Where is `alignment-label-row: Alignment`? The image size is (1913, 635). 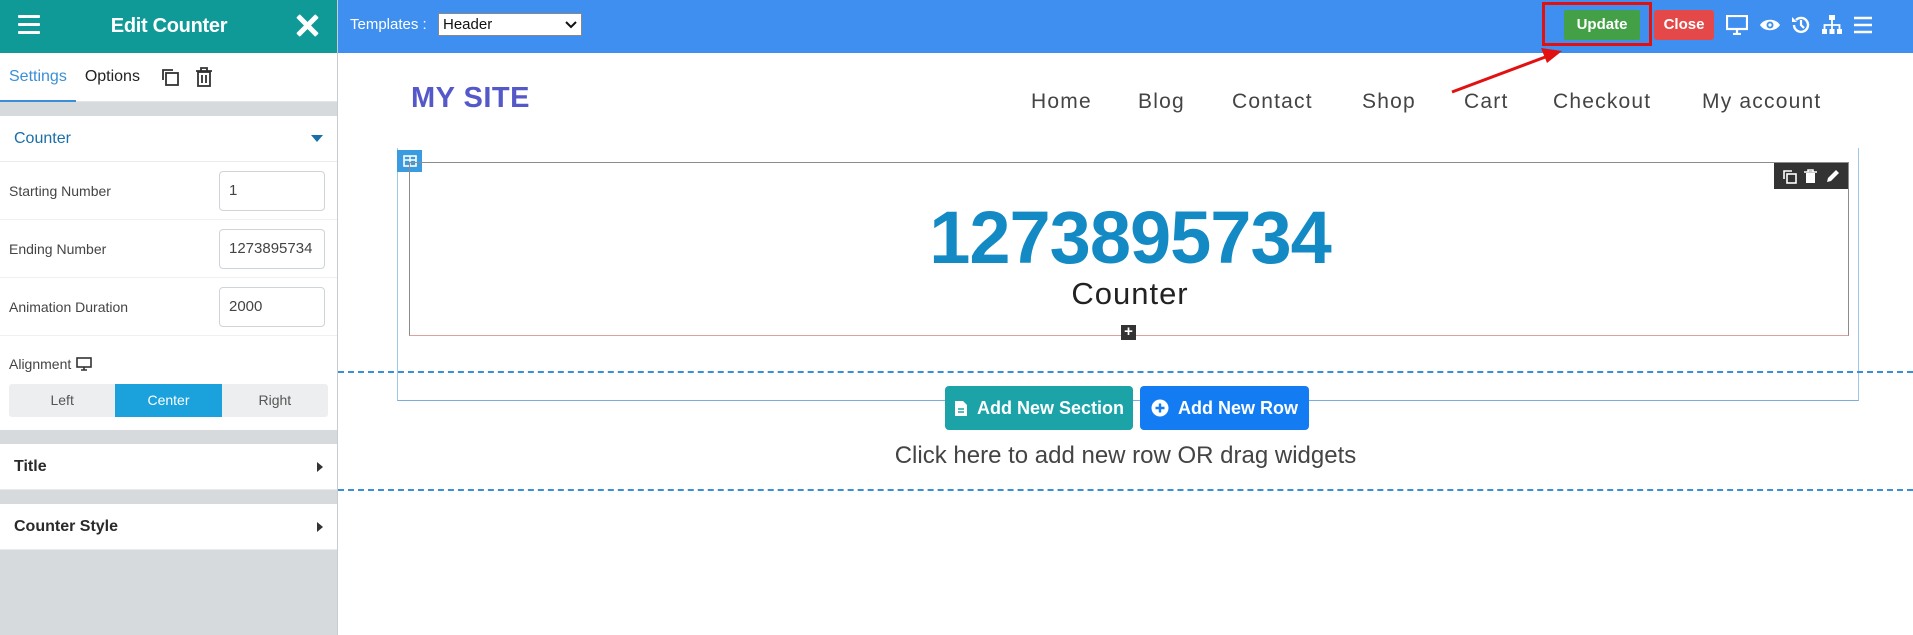 alignment-label-row: Alignment is located at coordinates (168, 364).